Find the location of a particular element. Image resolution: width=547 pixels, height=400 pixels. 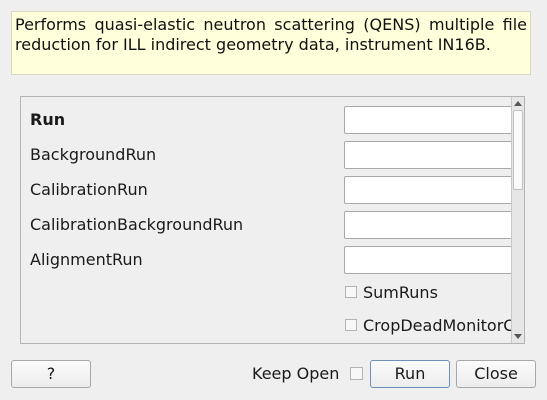

property-row-run: Run is located at coordinates (268, 120).